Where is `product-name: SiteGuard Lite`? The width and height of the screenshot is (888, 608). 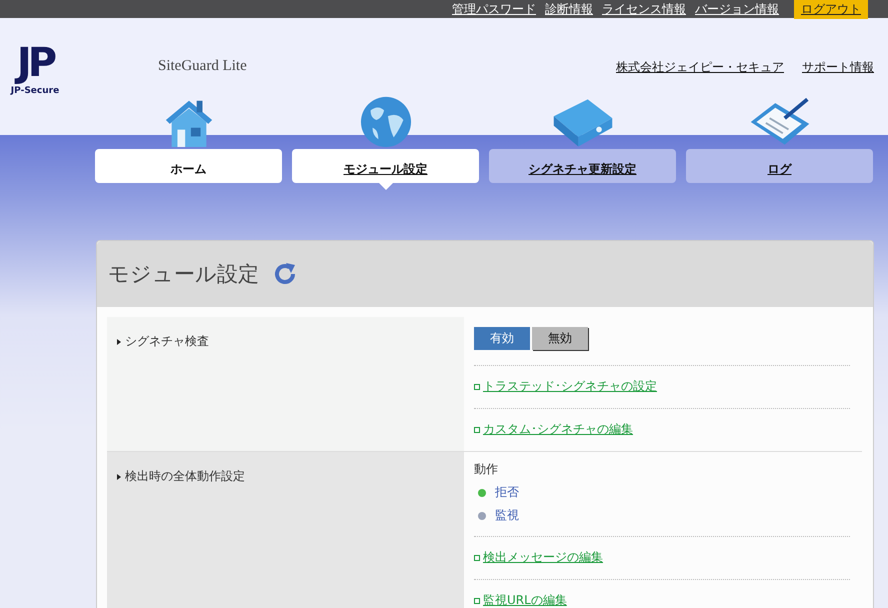
product-name: SiteGuard Lite is located at coordinates (202, 66).